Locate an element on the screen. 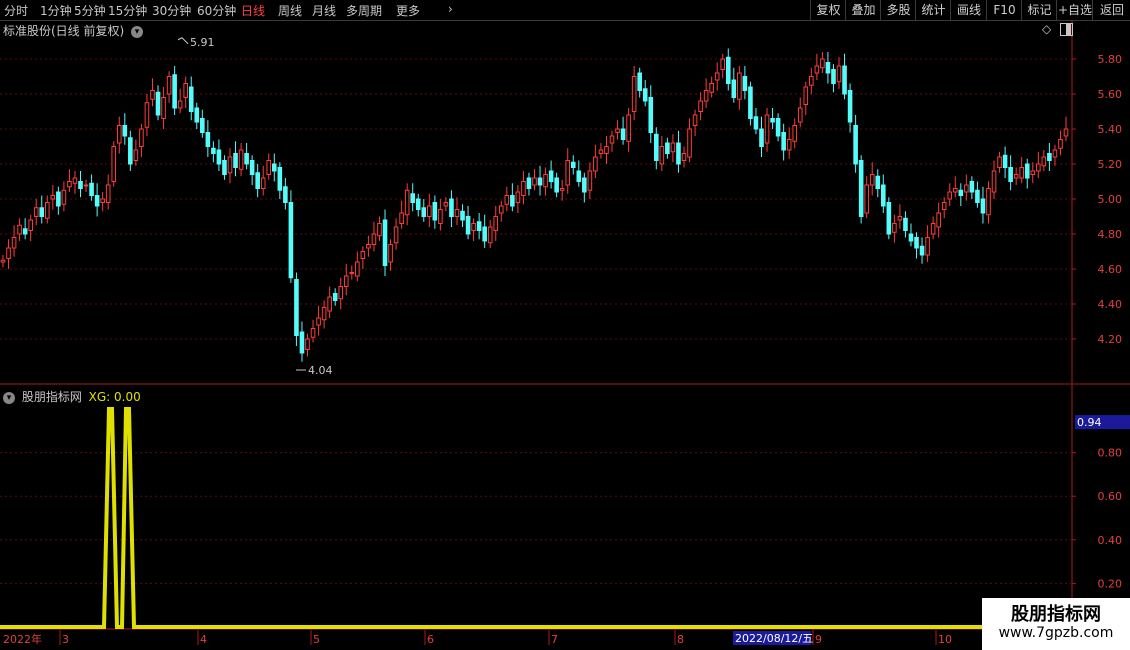 The height and width of the screenshot is (650, 1130). month-label: 9 is located at coordinates (818, 639).